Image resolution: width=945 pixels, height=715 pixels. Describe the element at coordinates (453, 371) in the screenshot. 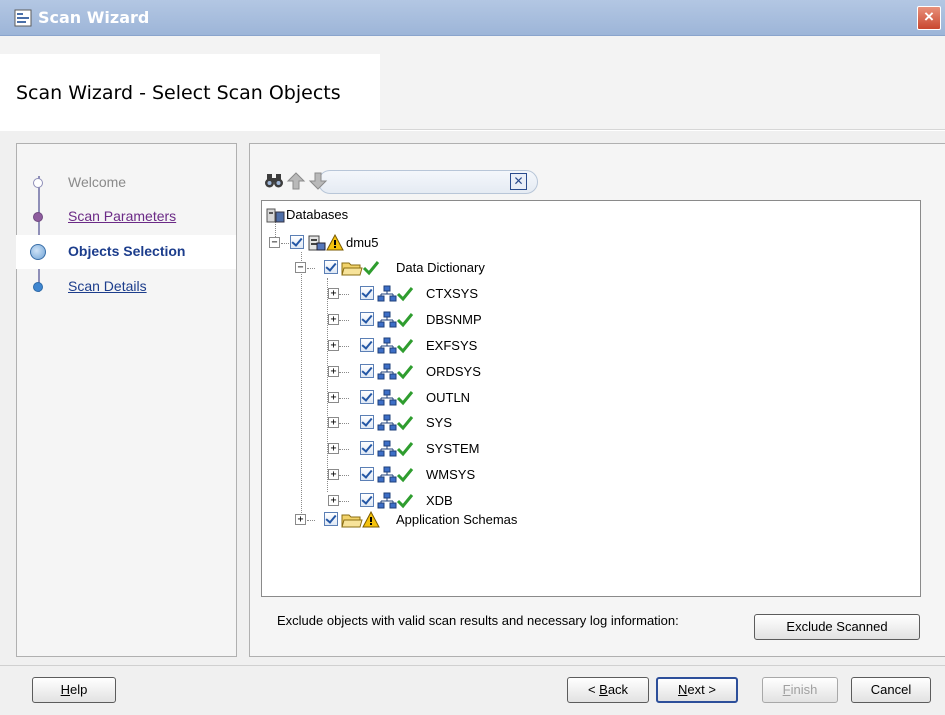

I see `tree-node-label: ORDSYS` at that location.